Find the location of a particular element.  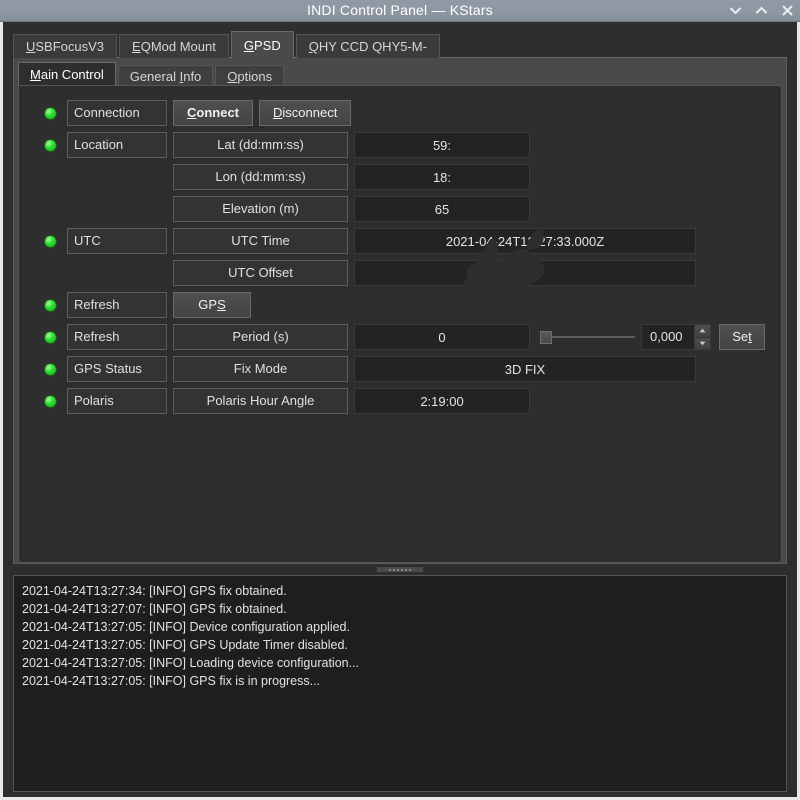

period-spinbox-value: 0,000 is located at coordinates (668, 337).